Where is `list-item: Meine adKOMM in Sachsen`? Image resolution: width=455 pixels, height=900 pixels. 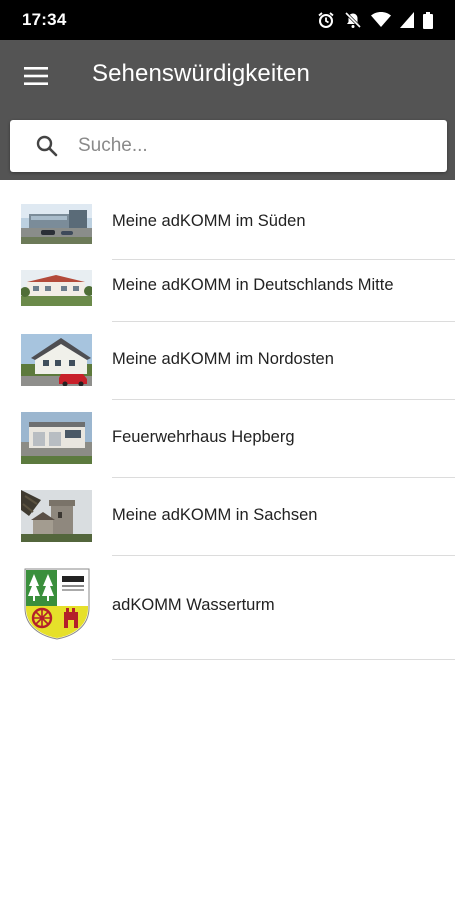 list-item: Meine adKOMM in Sachsen is located at coordinates (227, 517).